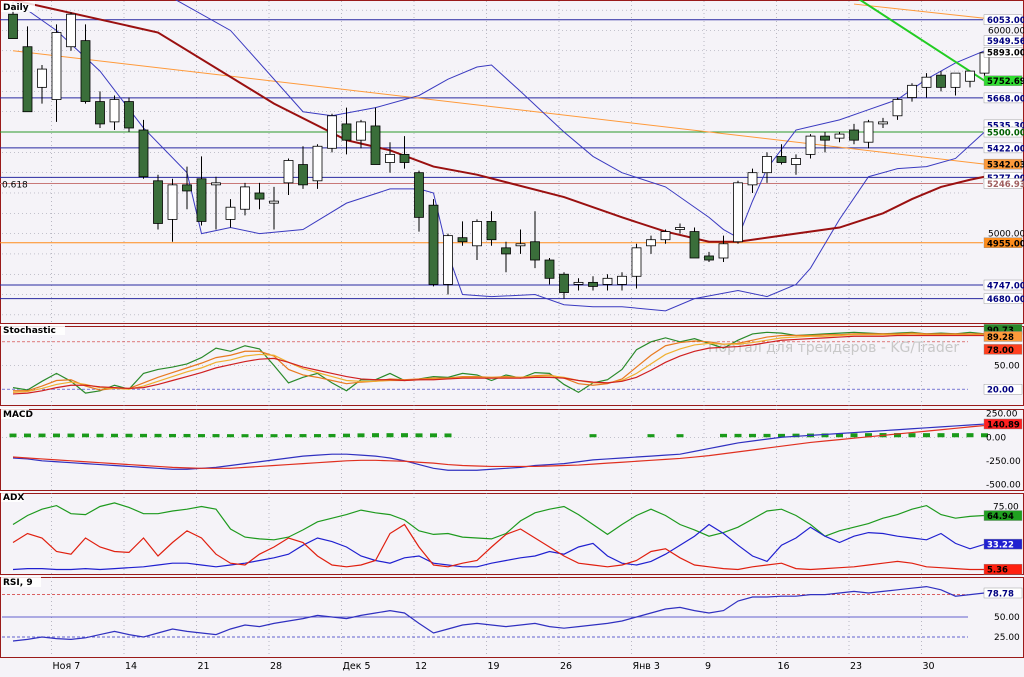 This screenshot has width=1024, height=677. Describe the element at coordinates (1000, 546) in the screenshot. I see `adx-tag: 33.22` at that location.